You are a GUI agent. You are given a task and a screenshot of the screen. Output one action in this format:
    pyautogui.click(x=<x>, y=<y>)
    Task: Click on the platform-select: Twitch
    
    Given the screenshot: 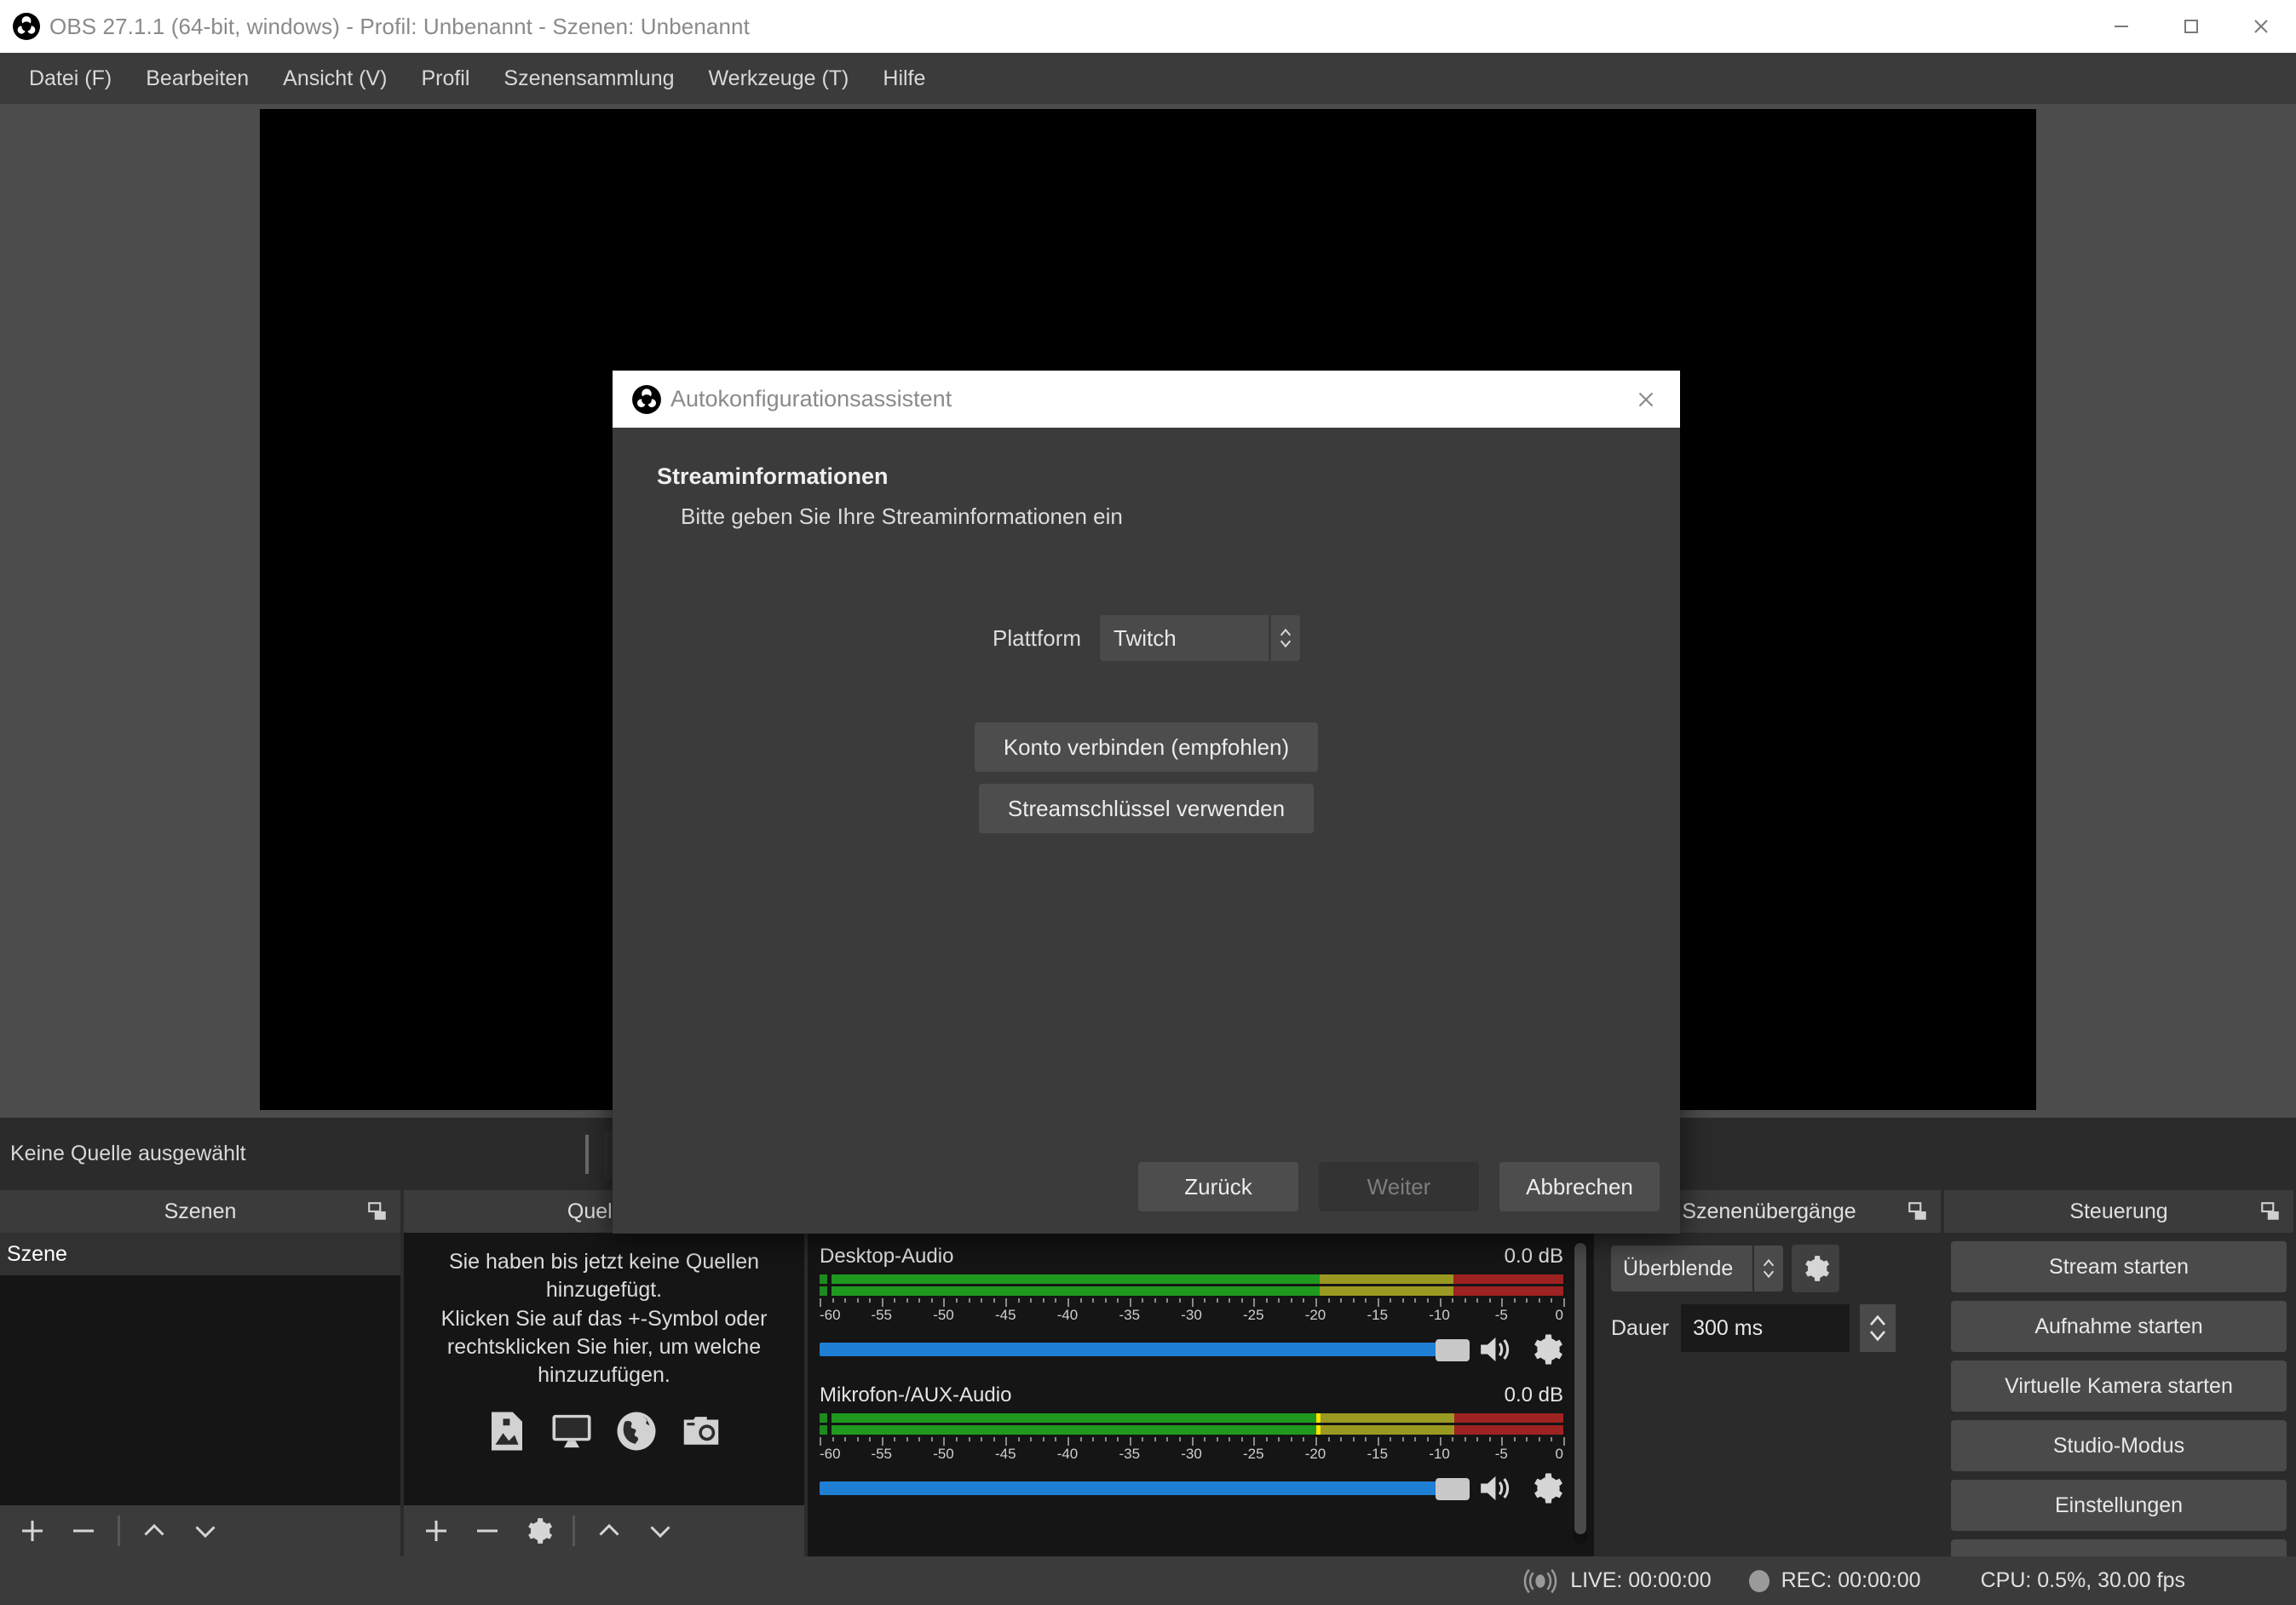 What is the action you would take?
    pyautogui.click(x=1184, y=638)
    